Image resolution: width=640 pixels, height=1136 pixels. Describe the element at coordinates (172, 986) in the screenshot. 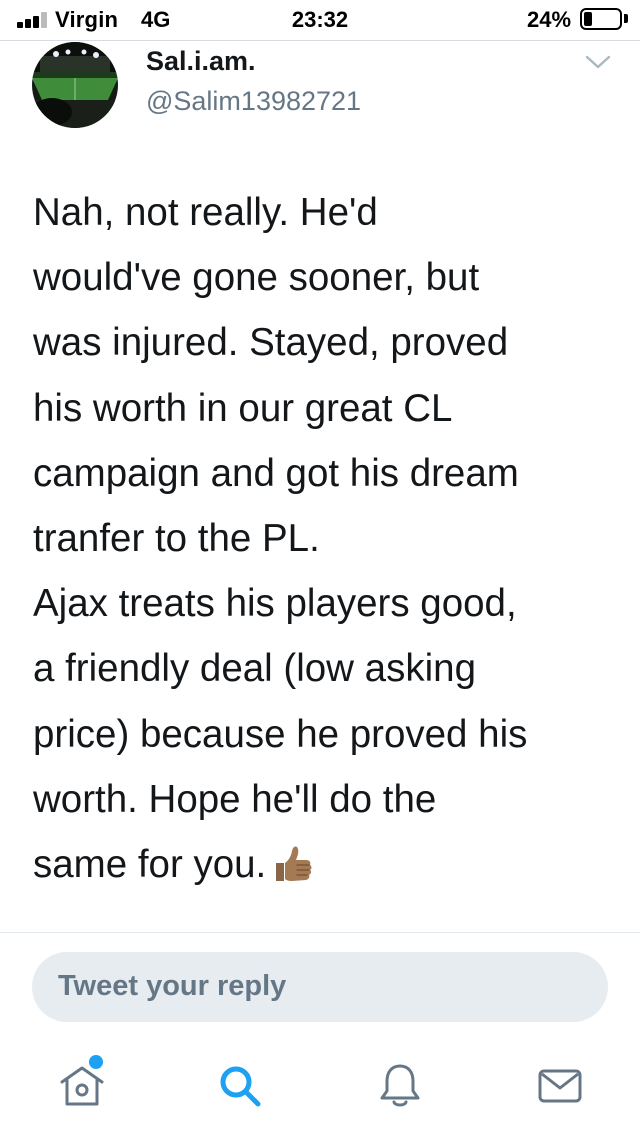

I see `reply-placeholder: Tweet your reply` at that location.